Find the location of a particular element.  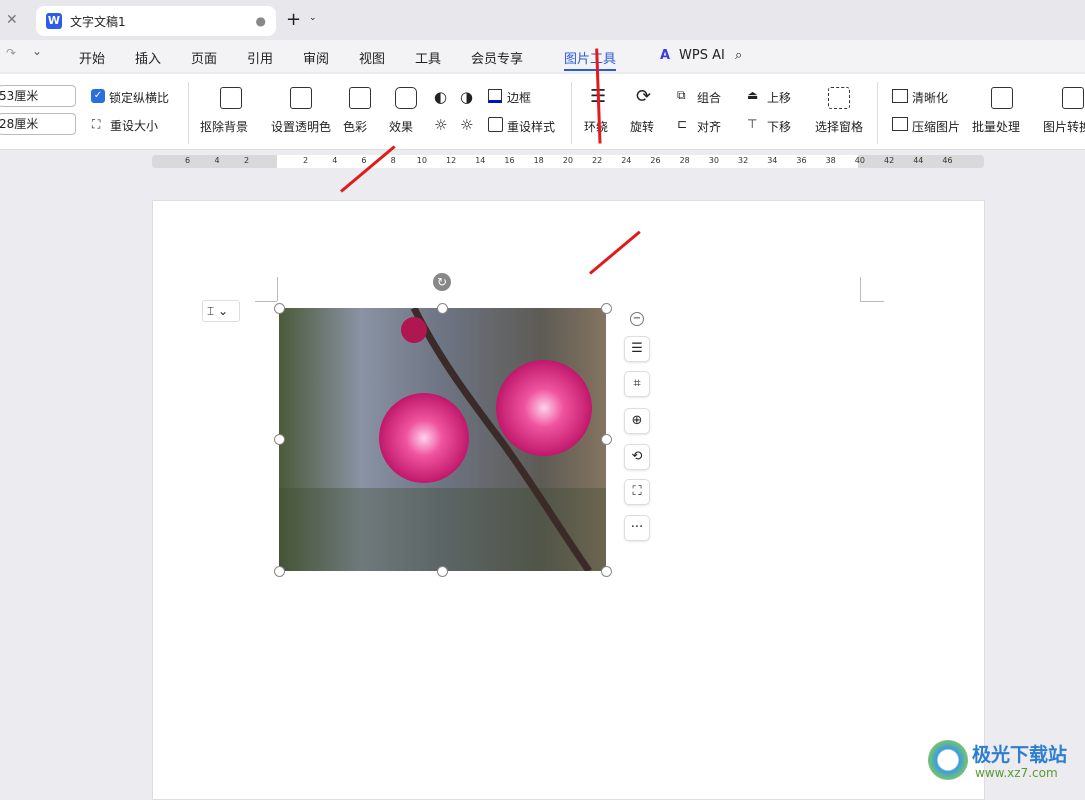

document-tab: W 文字文稿1 ● is located at coordinates (156, 21).